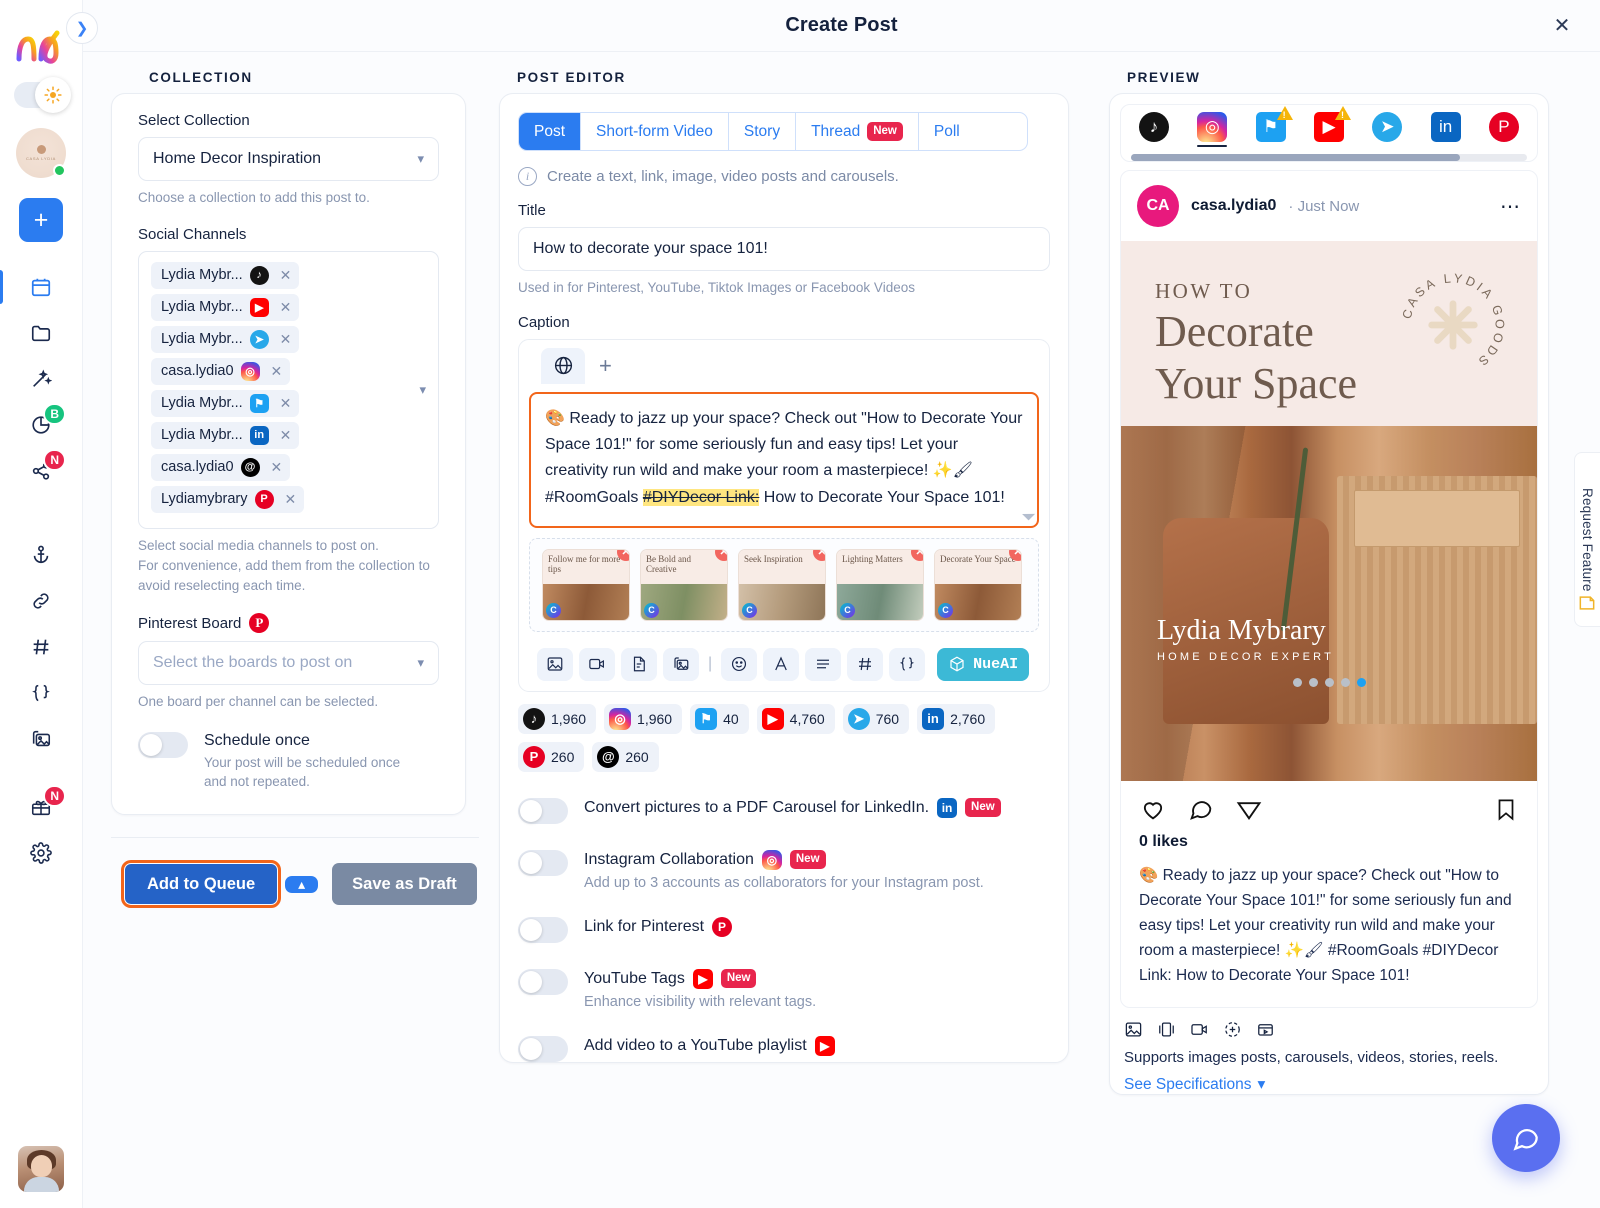 The height and width of the screenshot is (1208, 1600). I want to click on emoji-button, so click(739, 664).